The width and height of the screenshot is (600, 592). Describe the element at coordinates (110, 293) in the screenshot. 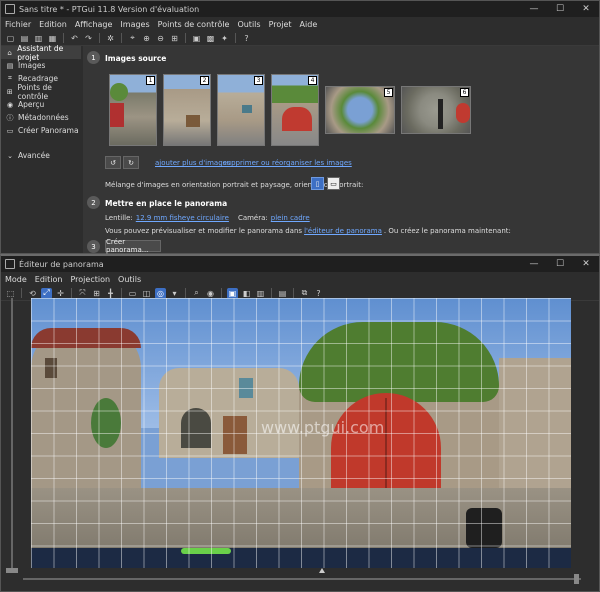

I see `center-icon: ╋` at that location.